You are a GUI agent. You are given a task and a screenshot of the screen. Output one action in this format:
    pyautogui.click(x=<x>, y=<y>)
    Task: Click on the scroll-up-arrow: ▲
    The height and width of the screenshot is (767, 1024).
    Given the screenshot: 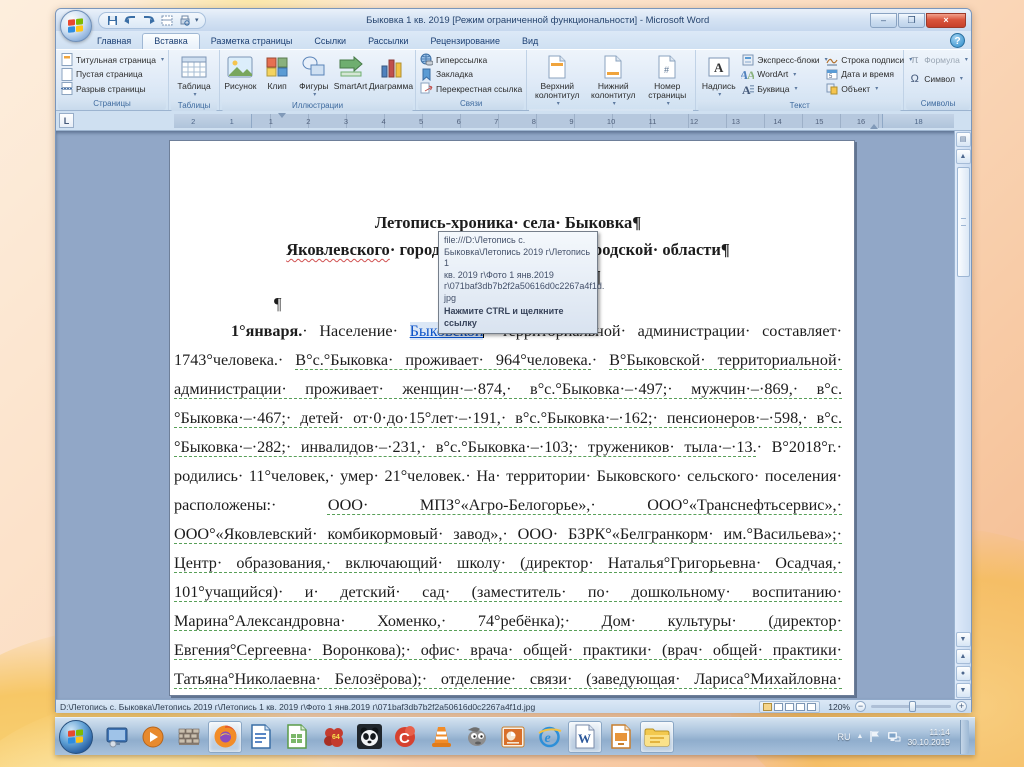 What is the action you would take?
    pyautogui.click(x=963, y=156)
    